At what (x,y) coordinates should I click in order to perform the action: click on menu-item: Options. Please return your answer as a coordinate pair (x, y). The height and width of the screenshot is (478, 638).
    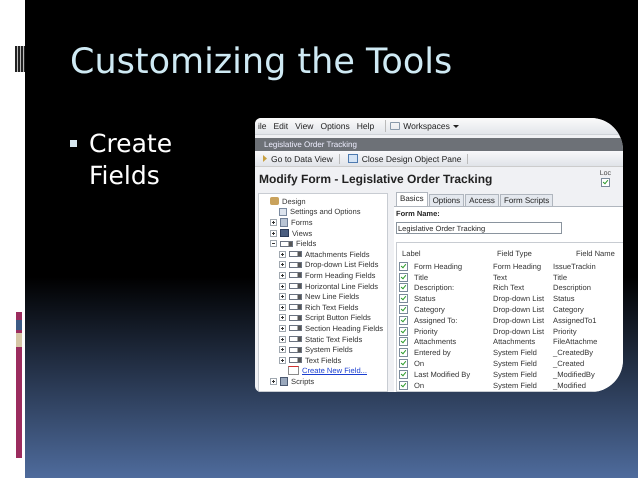
    Looking at the image, I should click on (335, 126).